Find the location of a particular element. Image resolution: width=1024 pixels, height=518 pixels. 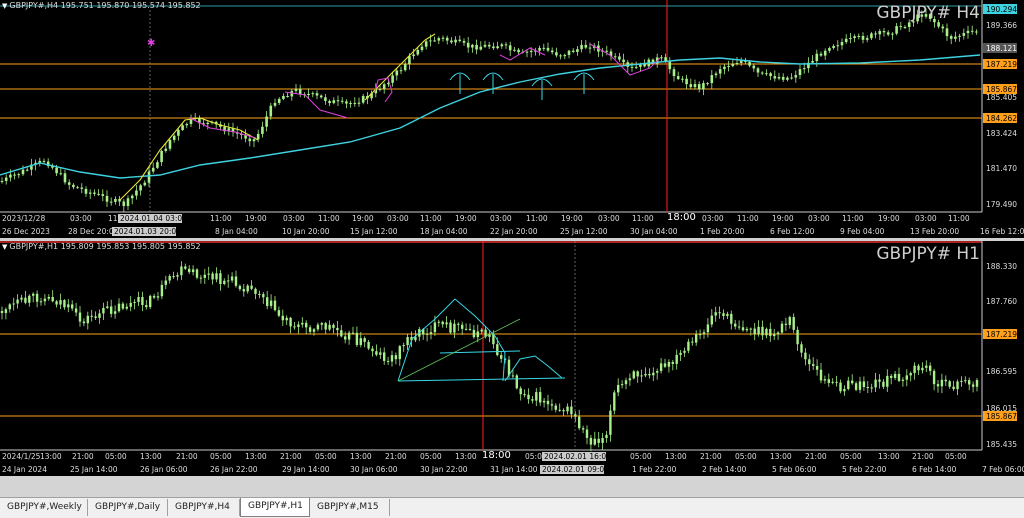

h1-symbol-title: GBPJPY# H1 is located at coordinates (928, 254).